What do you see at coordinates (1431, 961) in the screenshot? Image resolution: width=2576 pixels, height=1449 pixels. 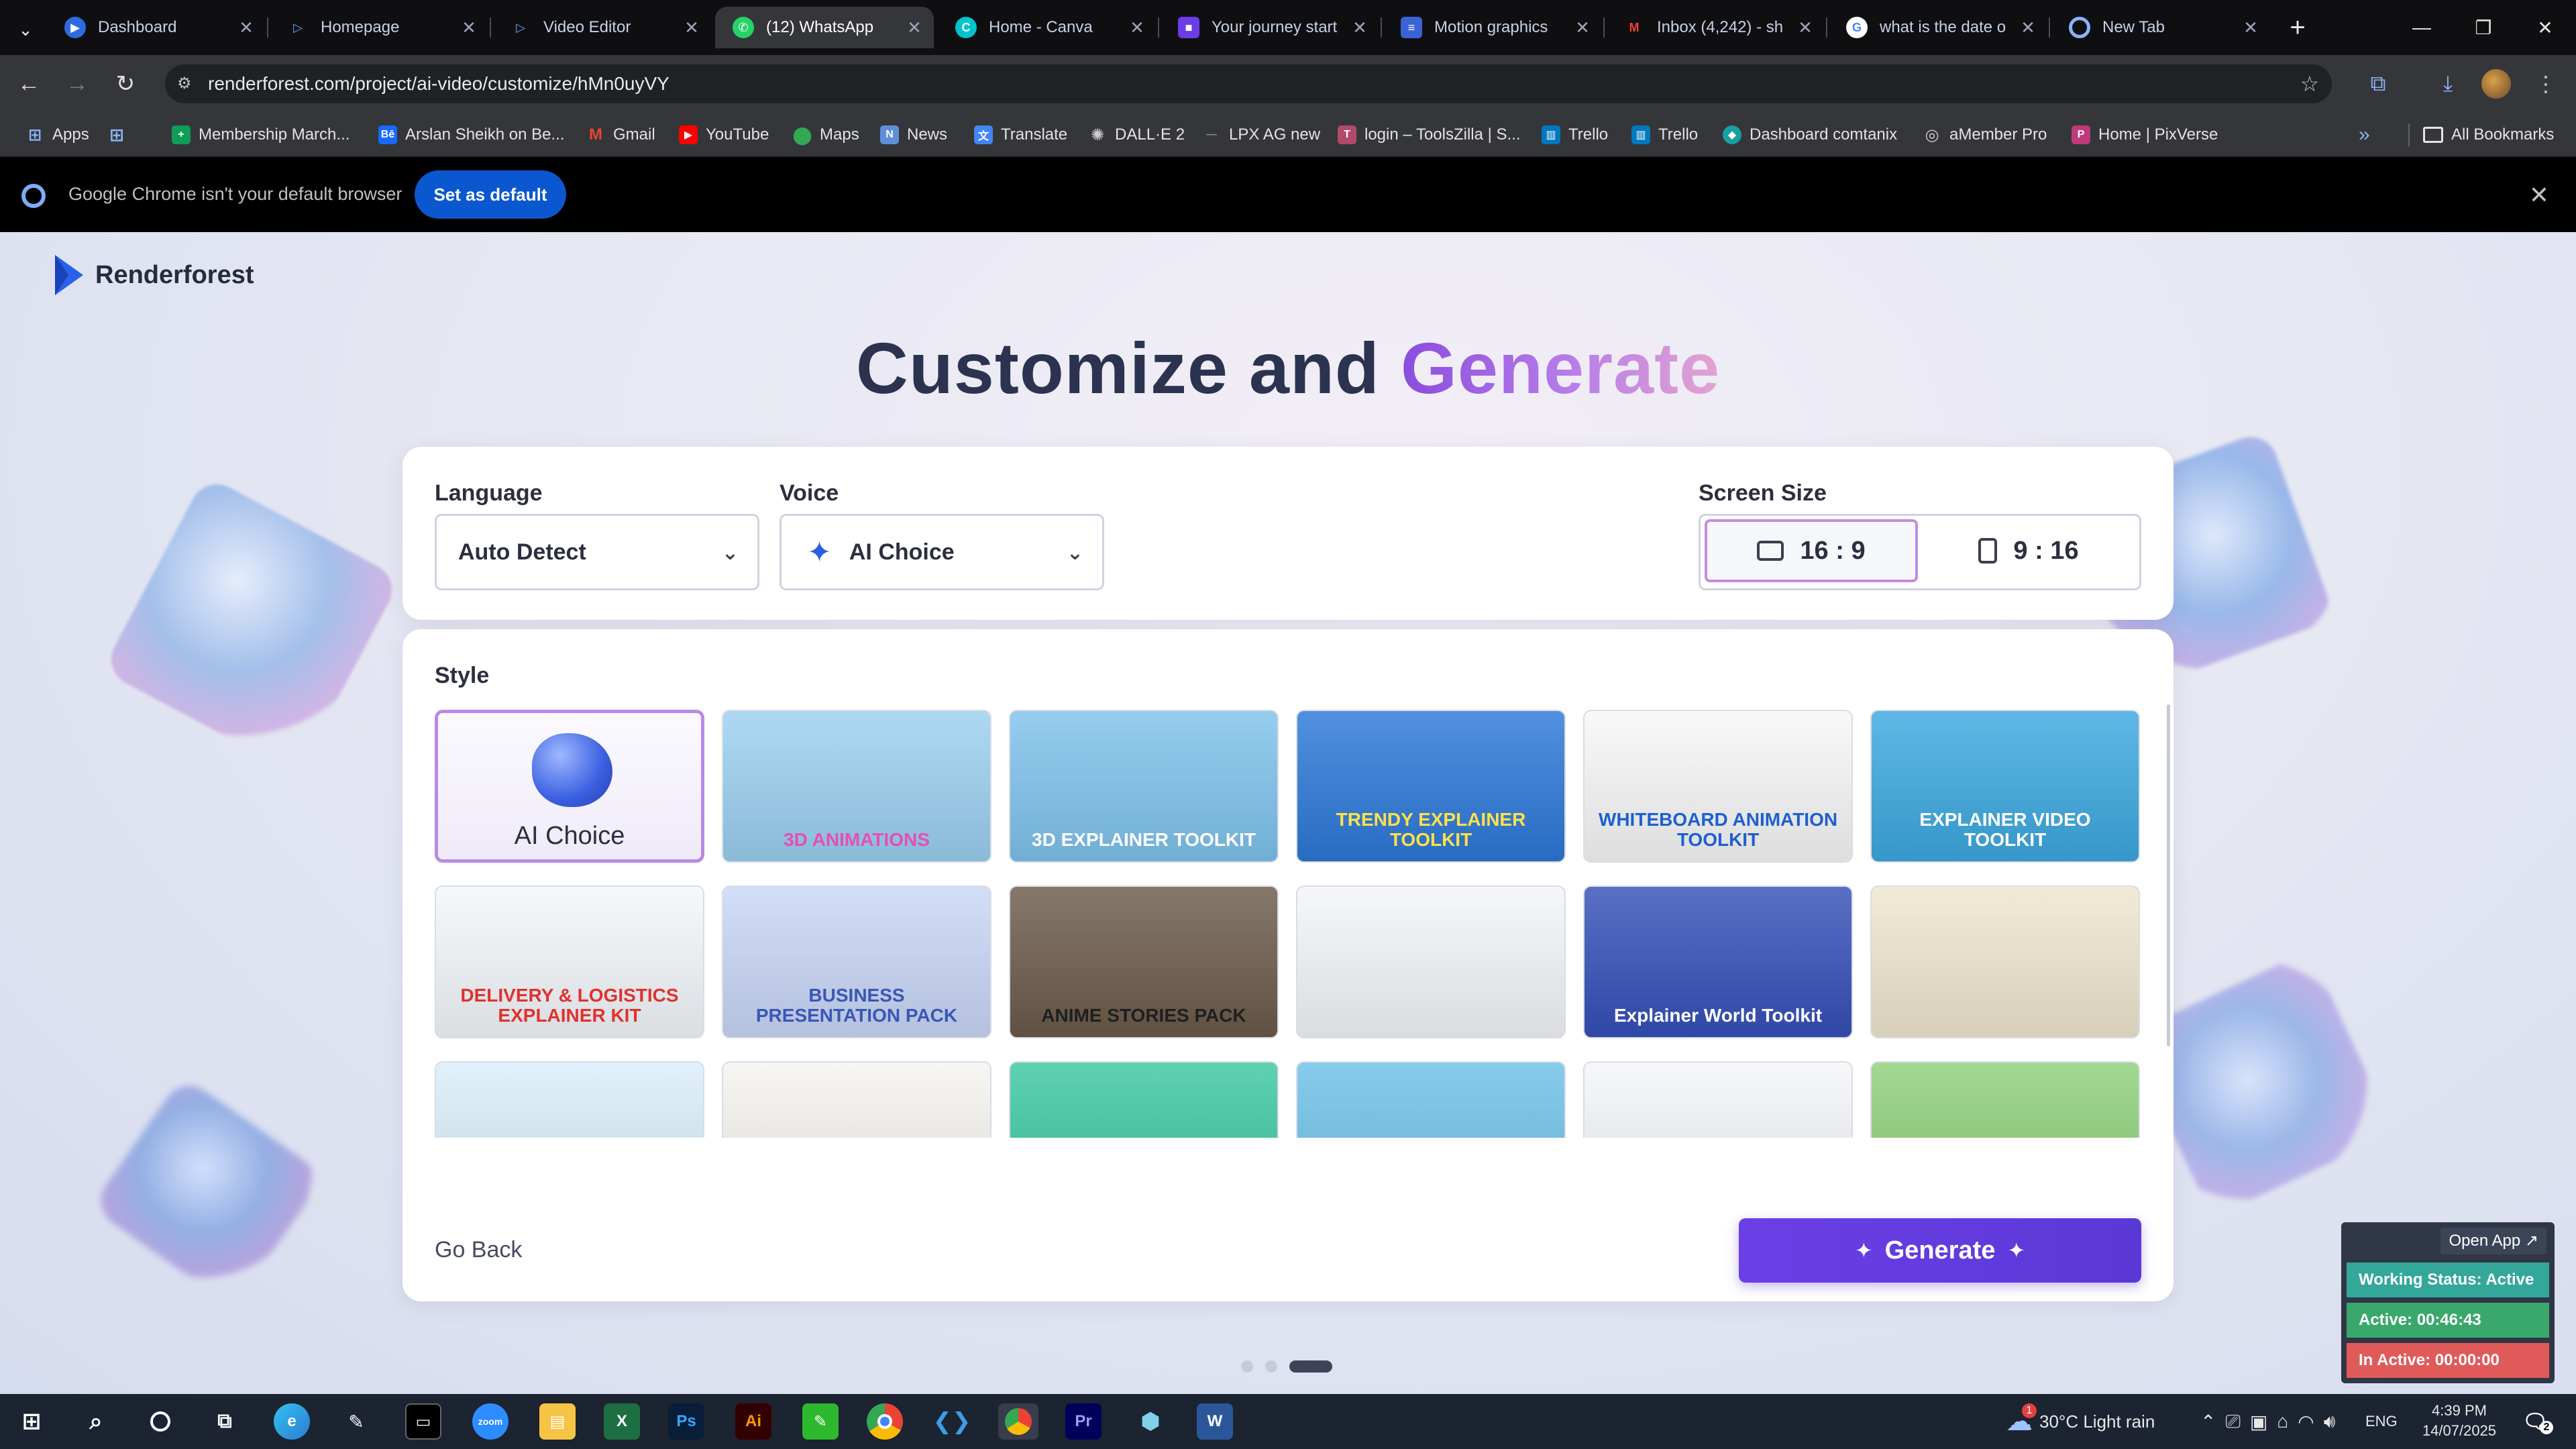 I see `style-thumbnail-pets-people-pack` at bounding box center [1431, 961].